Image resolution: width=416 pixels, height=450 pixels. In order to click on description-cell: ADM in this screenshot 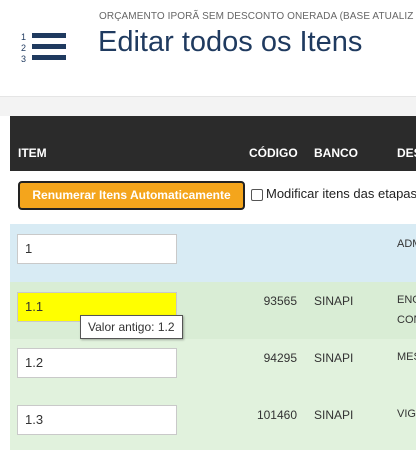, I will do `click(406, 244)`.